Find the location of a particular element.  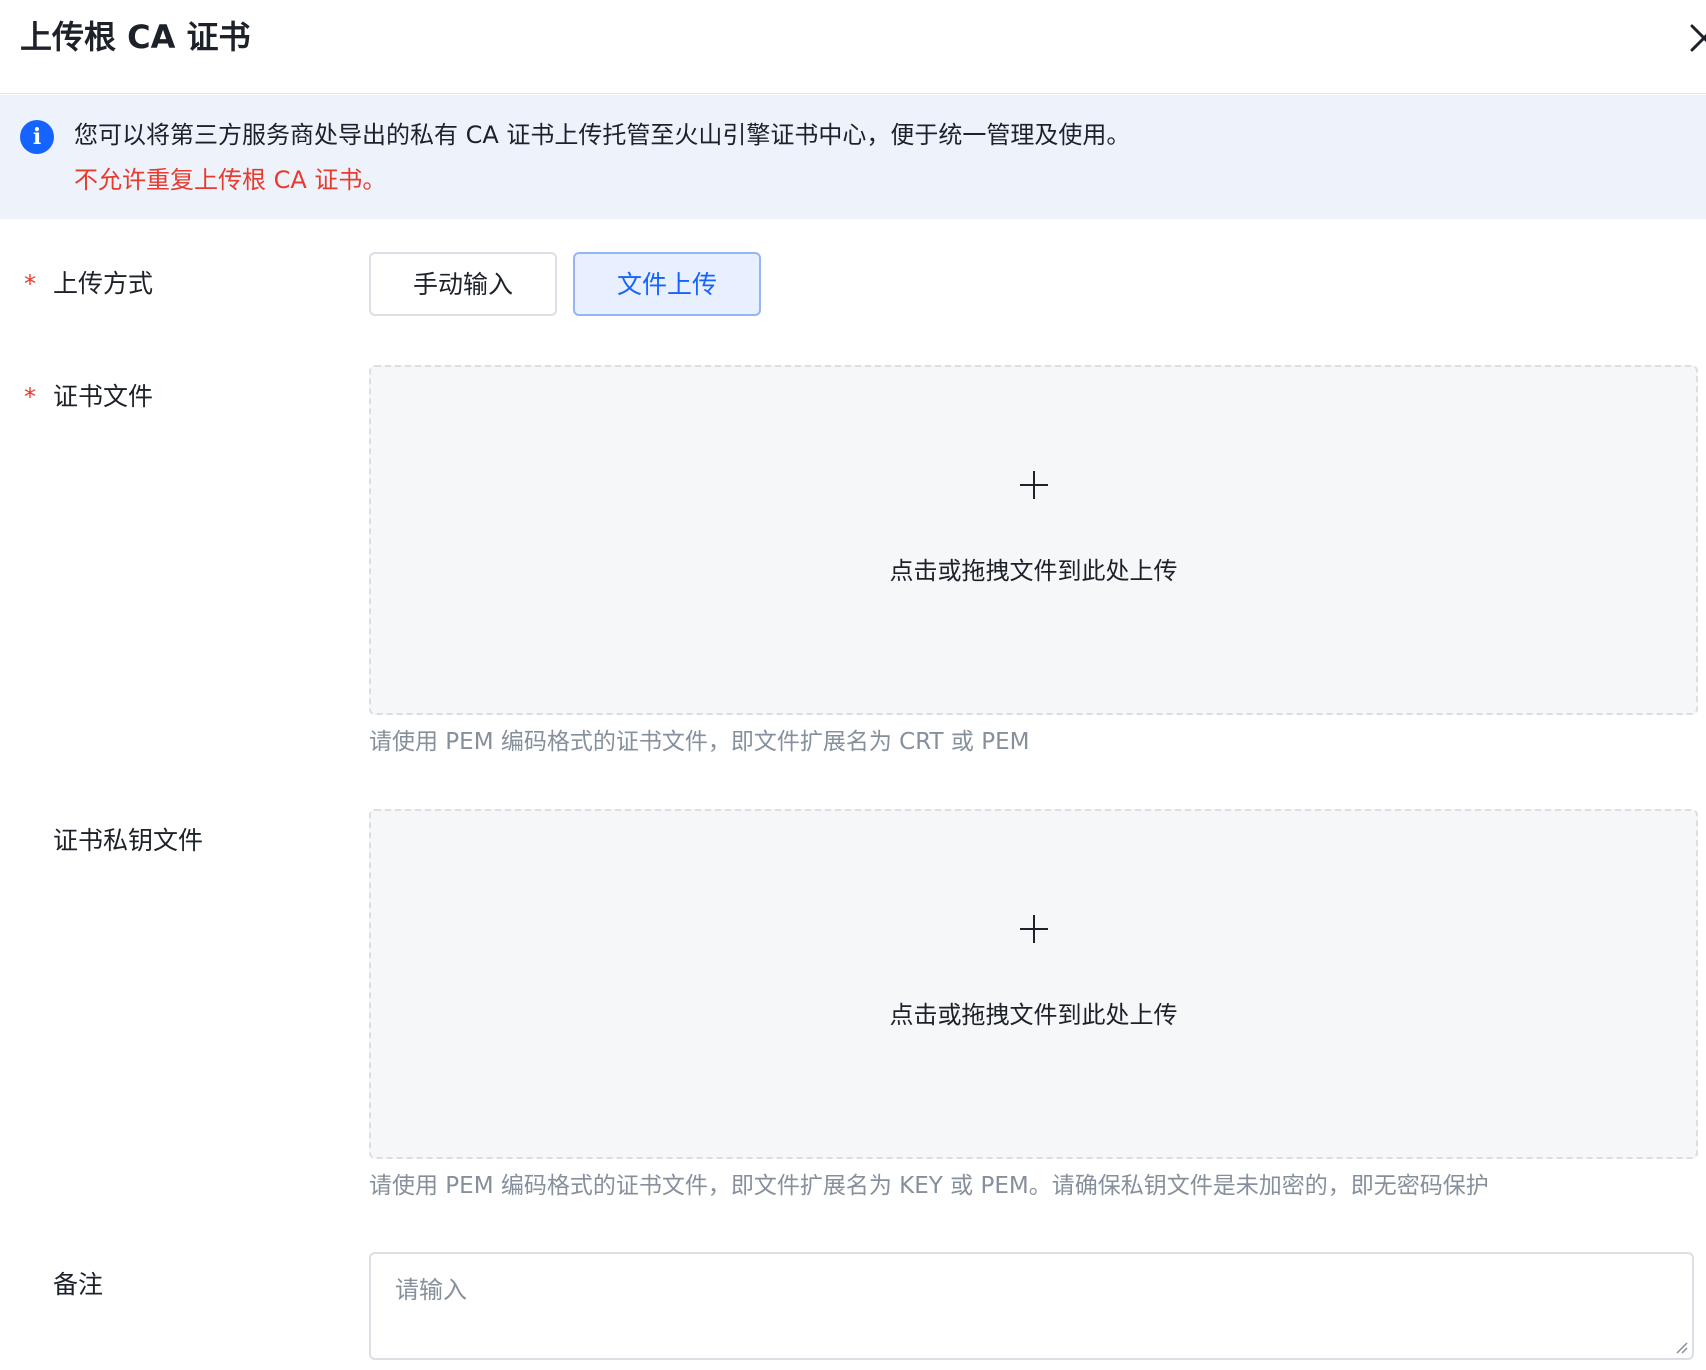

remark-field-wrapper is located at coordinates (1031, 1306).